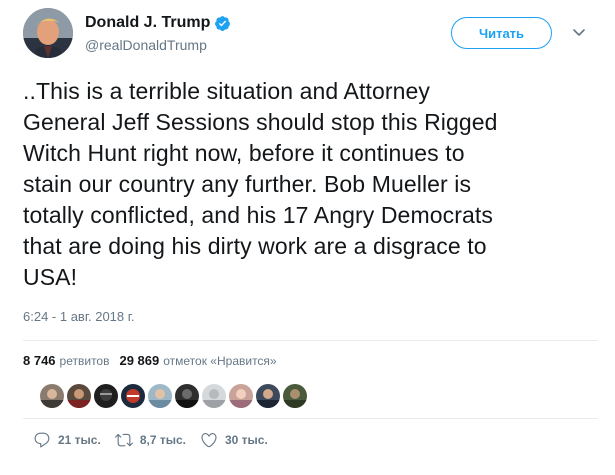  I want to click on likes-stat: 29 869 отметок «Нравится», so click(197, 360).